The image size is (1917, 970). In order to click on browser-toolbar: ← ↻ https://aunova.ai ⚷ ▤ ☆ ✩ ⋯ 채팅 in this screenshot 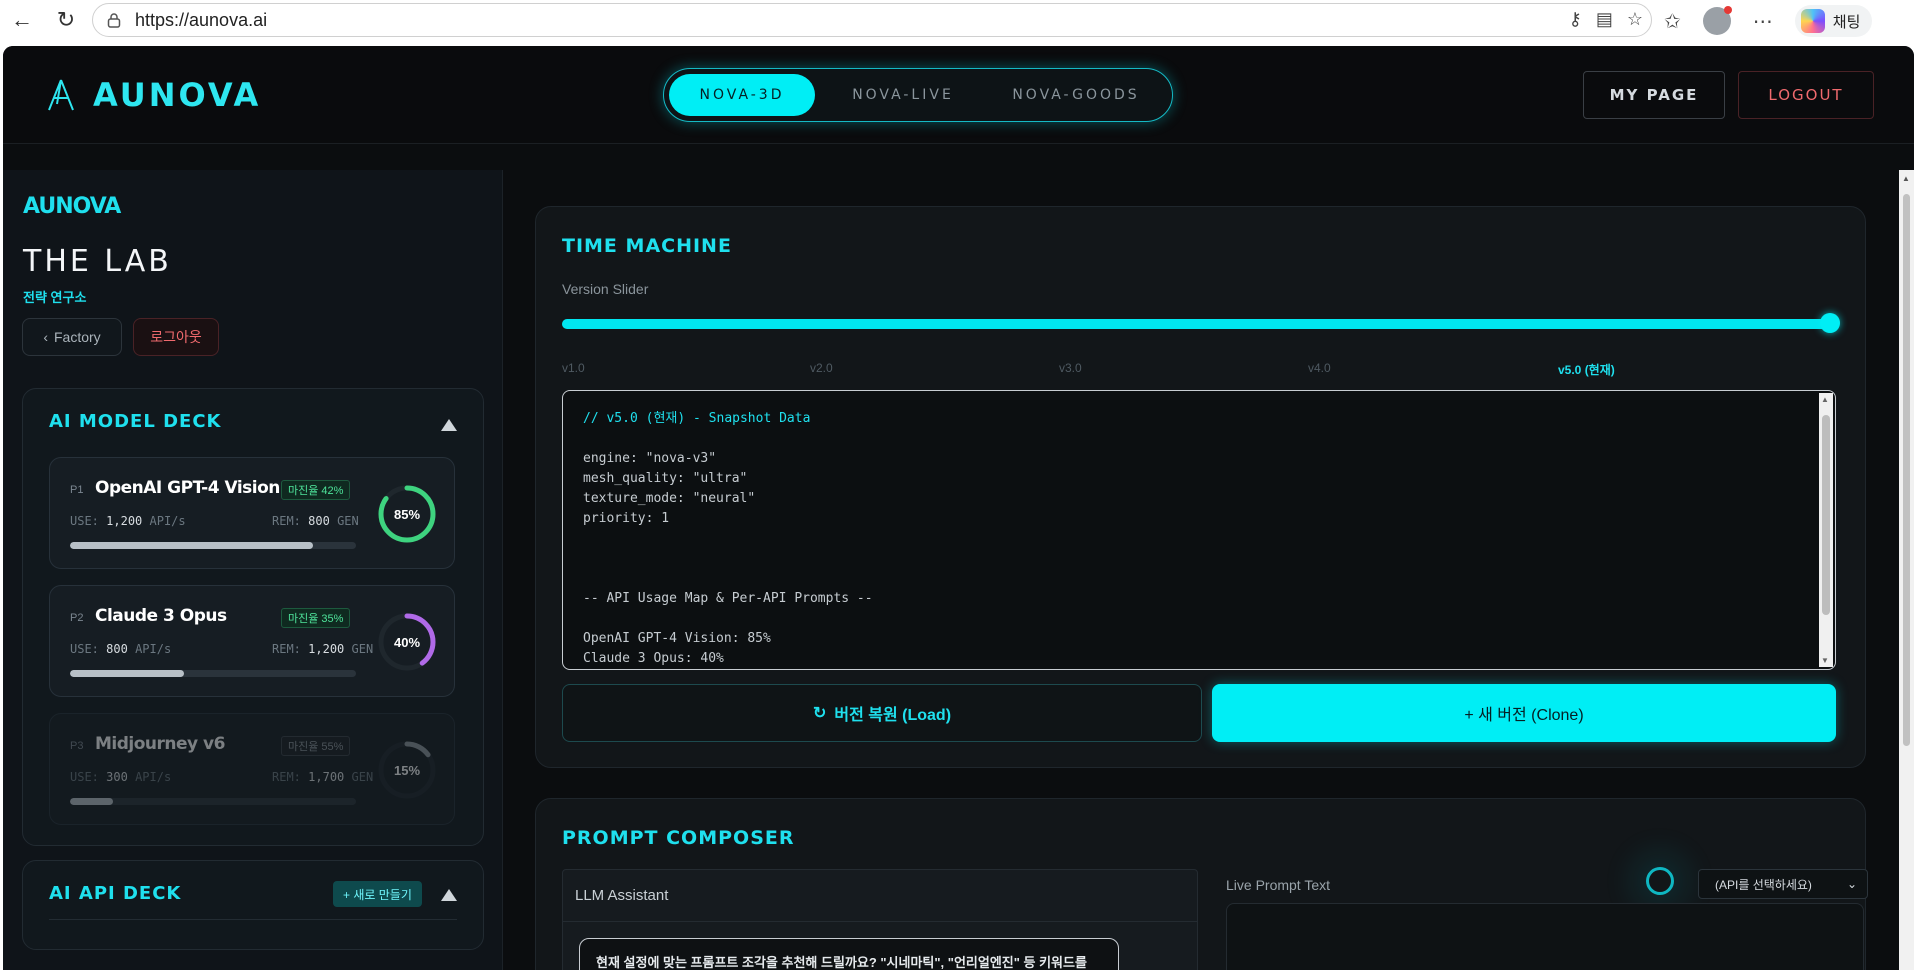, I will do `click(958, 21)`.